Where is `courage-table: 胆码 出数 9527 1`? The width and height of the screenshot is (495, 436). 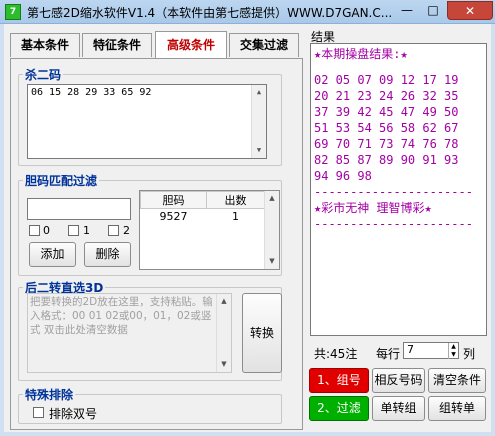
courage-table: 胆码 出数 9527 1 is located at coordinates (202, 207).